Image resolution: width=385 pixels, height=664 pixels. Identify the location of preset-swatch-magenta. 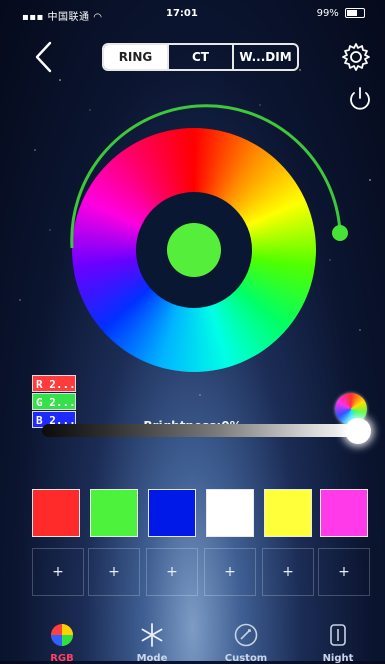
(344, 513).